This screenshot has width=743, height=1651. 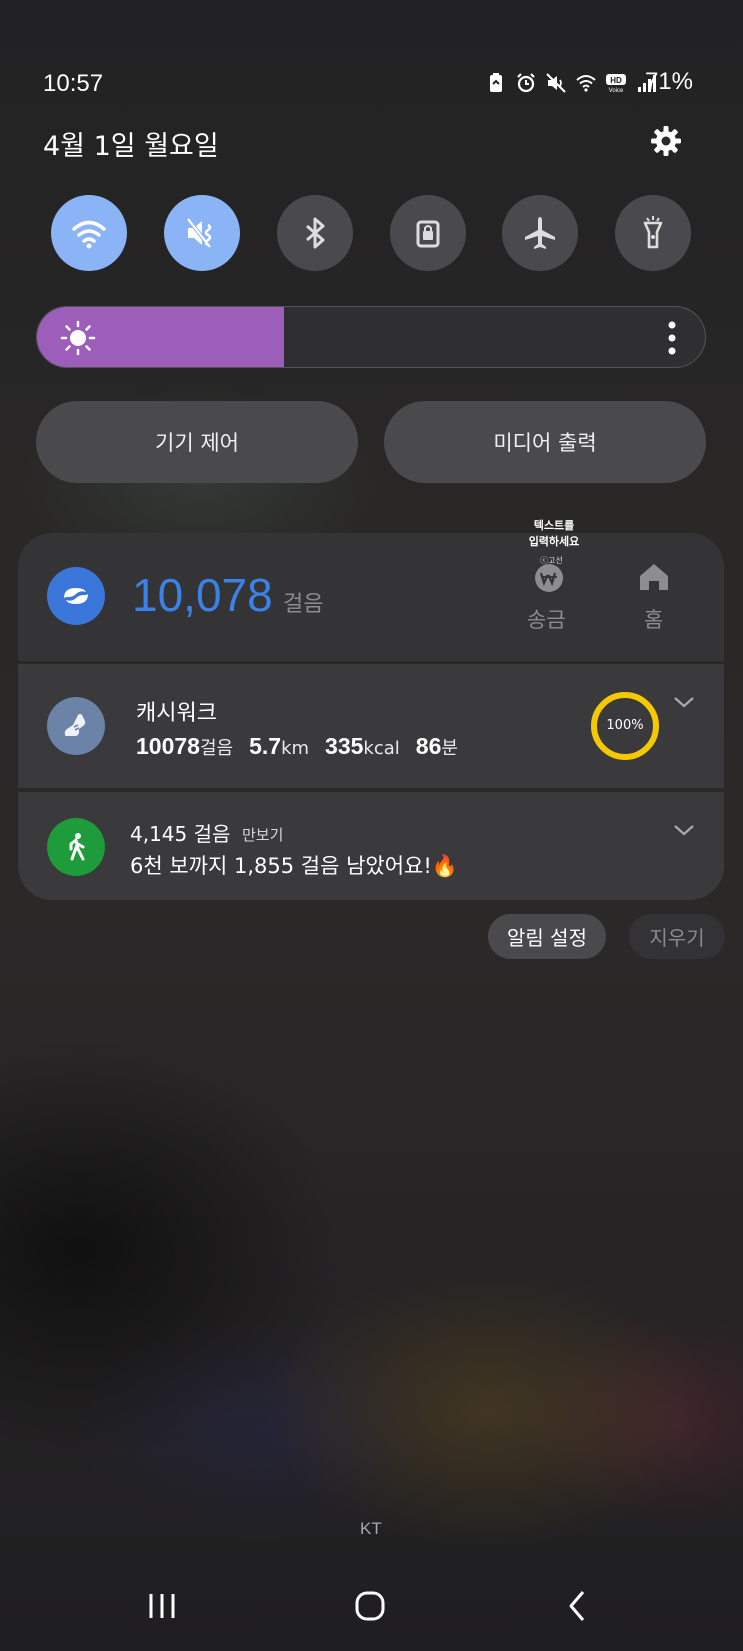 I want to click on pedometer-notification, so click(x=371, y=846).